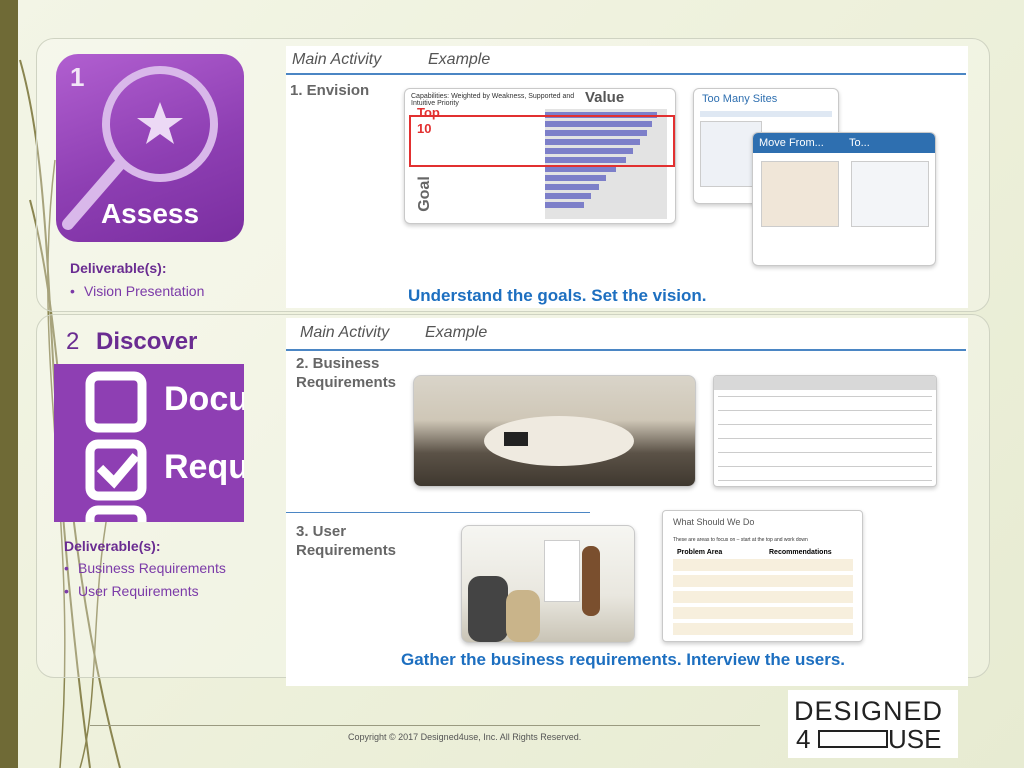 This screenshot has height=768, width=1024. Describe the element at coordinates (204, 467) in the screenshot. I see `badge-text-requ: Requ` at that location.